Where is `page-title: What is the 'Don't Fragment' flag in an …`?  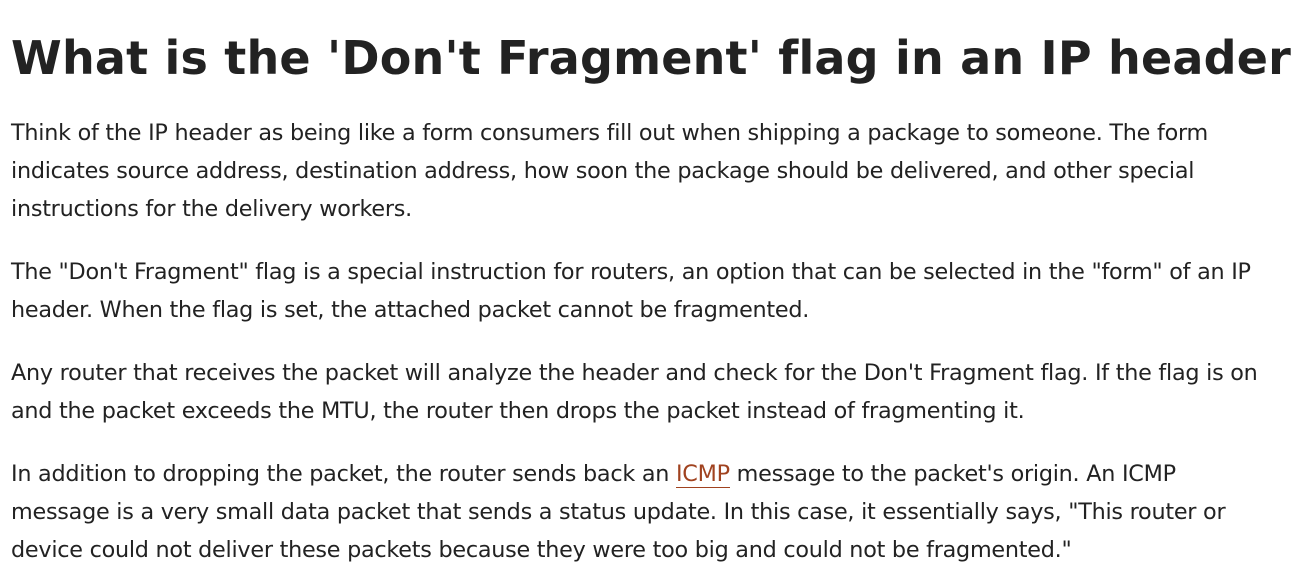
page-title: What is the 'Don't Fragment' flag in an … is located at coordinates (652, 58).